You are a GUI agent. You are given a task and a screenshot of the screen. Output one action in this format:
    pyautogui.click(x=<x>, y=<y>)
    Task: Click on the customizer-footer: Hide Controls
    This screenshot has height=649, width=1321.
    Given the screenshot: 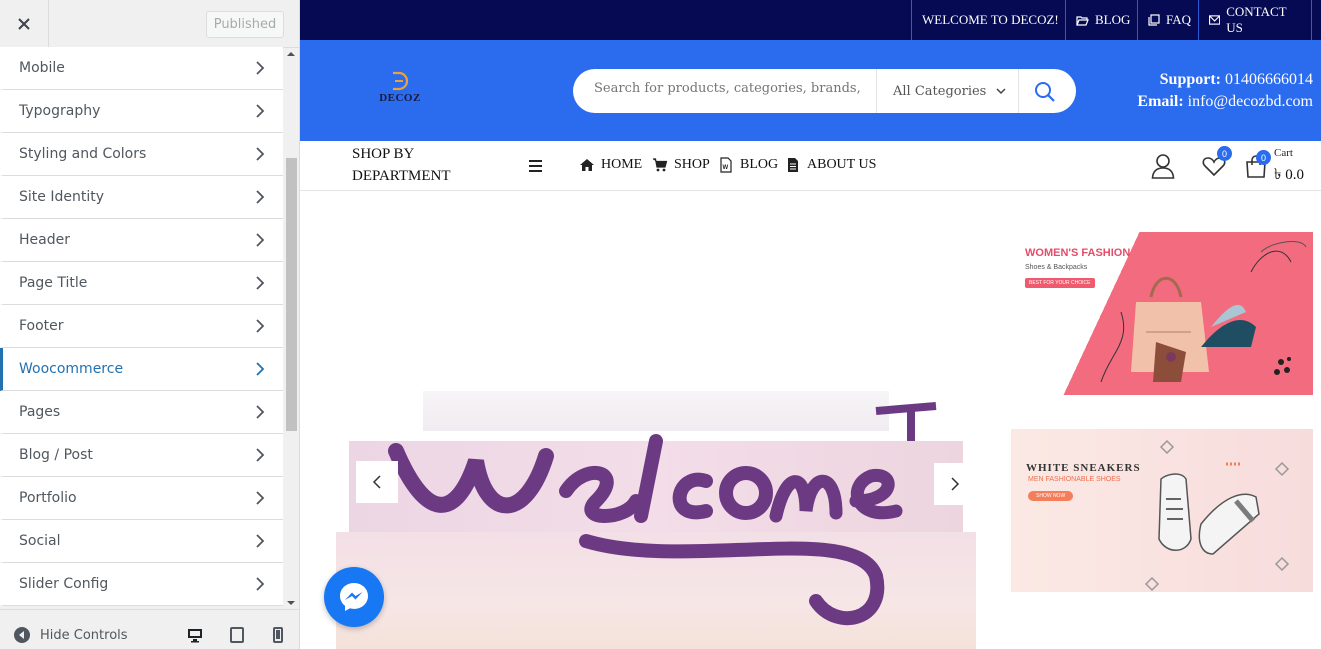 What is the action you would take?
    pyautogui.click(x=149, y=629)
    